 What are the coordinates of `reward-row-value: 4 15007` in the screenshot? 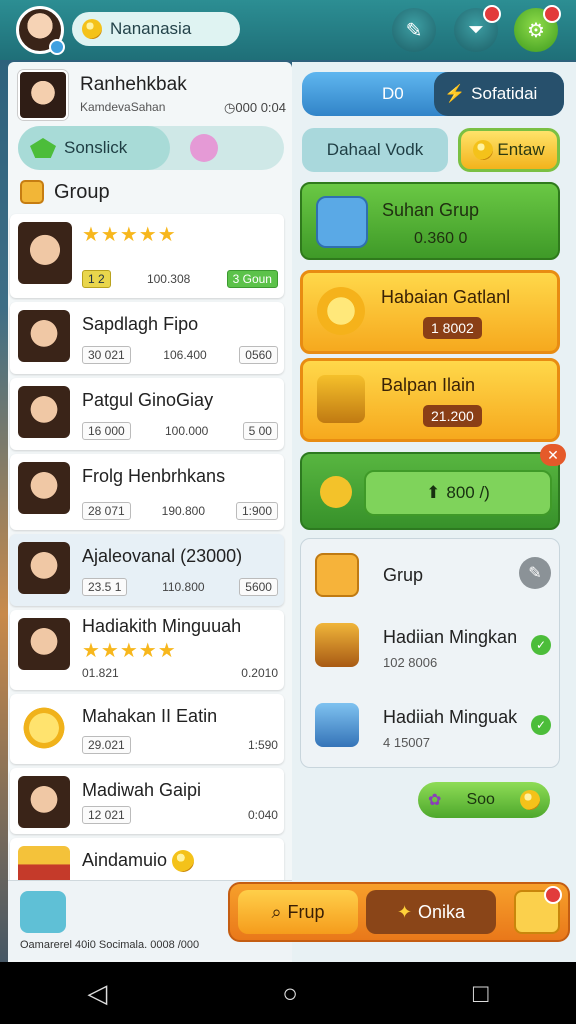 It's located at (406, 742).